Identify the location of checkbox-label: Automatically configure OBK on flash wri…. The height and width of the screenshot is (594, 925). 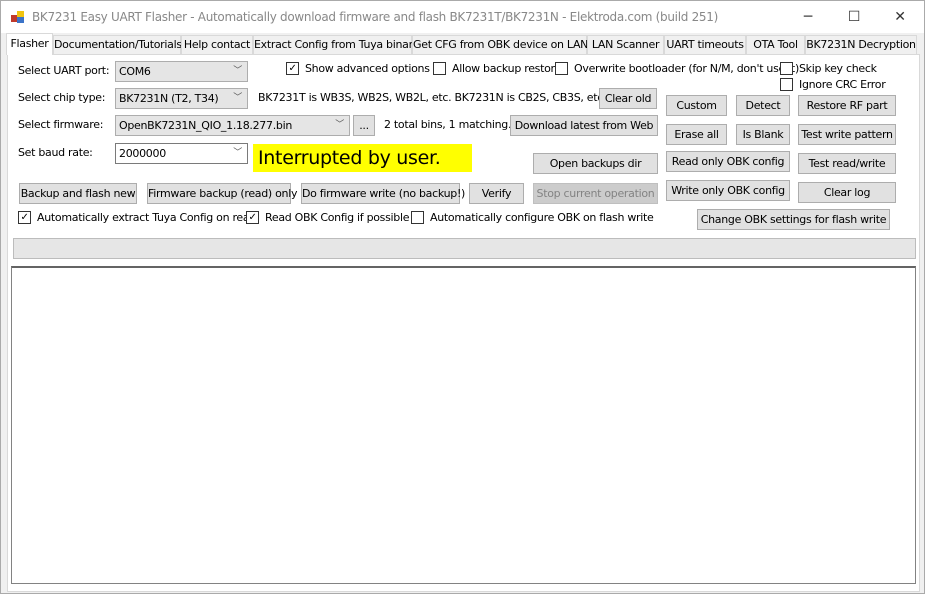
(542, 217).